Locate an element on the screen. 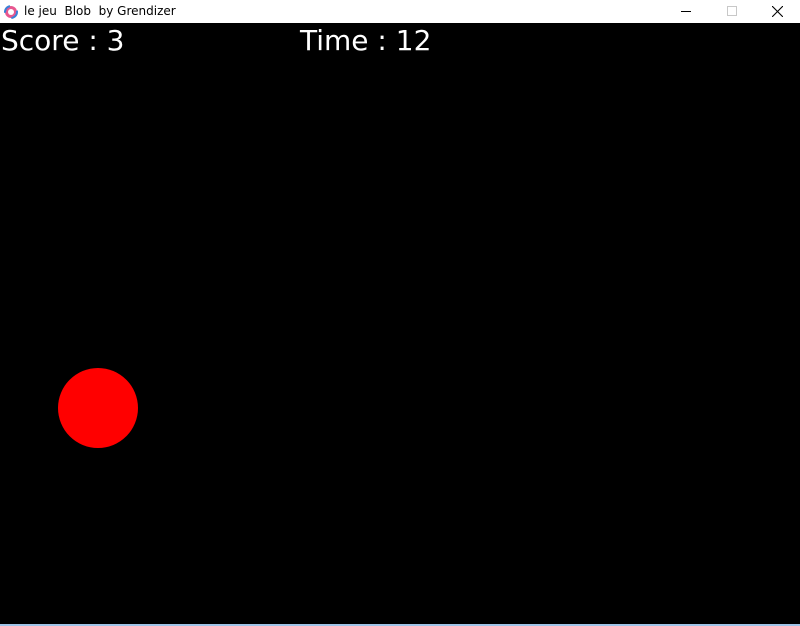 The image size is (800, 626). score-label: Score : 3 is located at coordinates (63, 40).